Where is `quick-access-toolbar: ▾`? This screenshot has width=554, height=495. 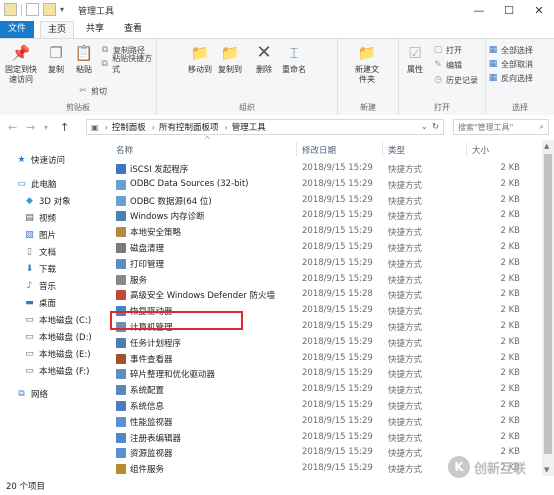
quick-access-toolbar: ▾ is located at coordinates (34, 9).